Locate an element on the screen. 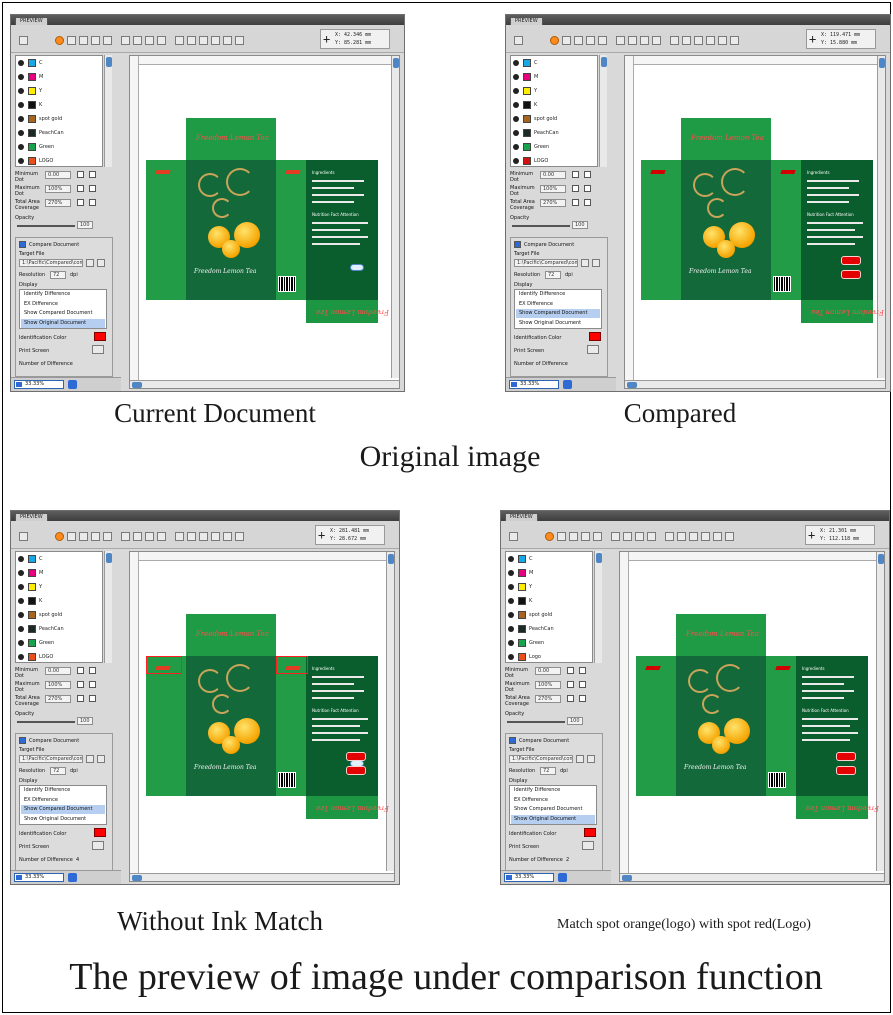 The width and height of the screenshot is (893, 1015). ink-row: Y is located at coordinates (59, 91).